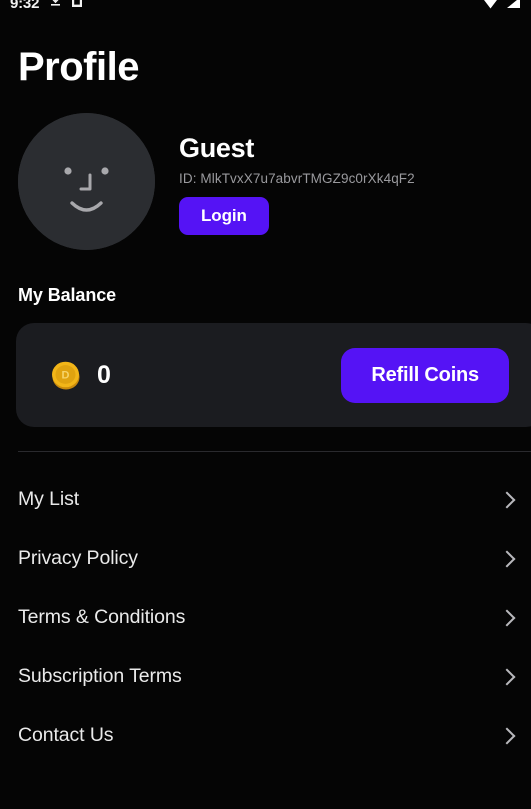  I want to click on svg-text: D, so click(66, 376).